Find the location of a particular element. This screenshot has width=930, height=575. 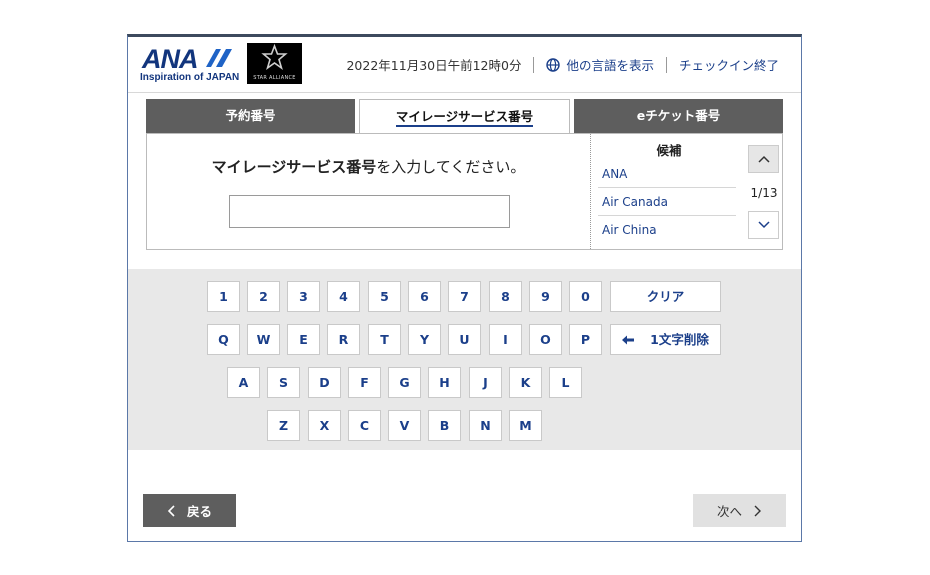

backspace-button: 1文字削除 is located at coordinates (665, 339).